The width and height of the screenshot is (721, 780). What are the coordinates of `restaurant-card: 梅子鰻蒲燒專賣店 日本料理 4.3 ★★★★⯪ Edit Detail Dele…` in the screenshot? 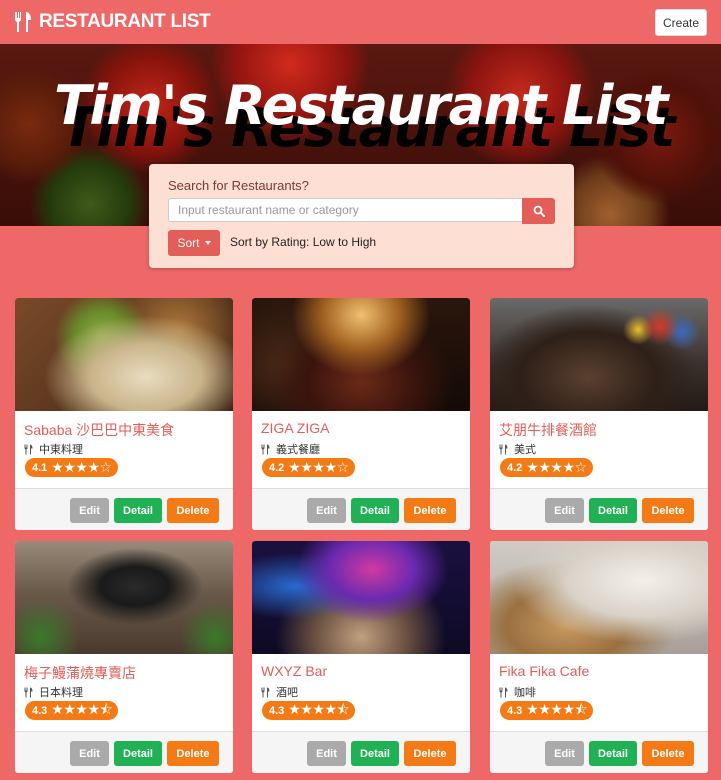 It's located at (124, 657).